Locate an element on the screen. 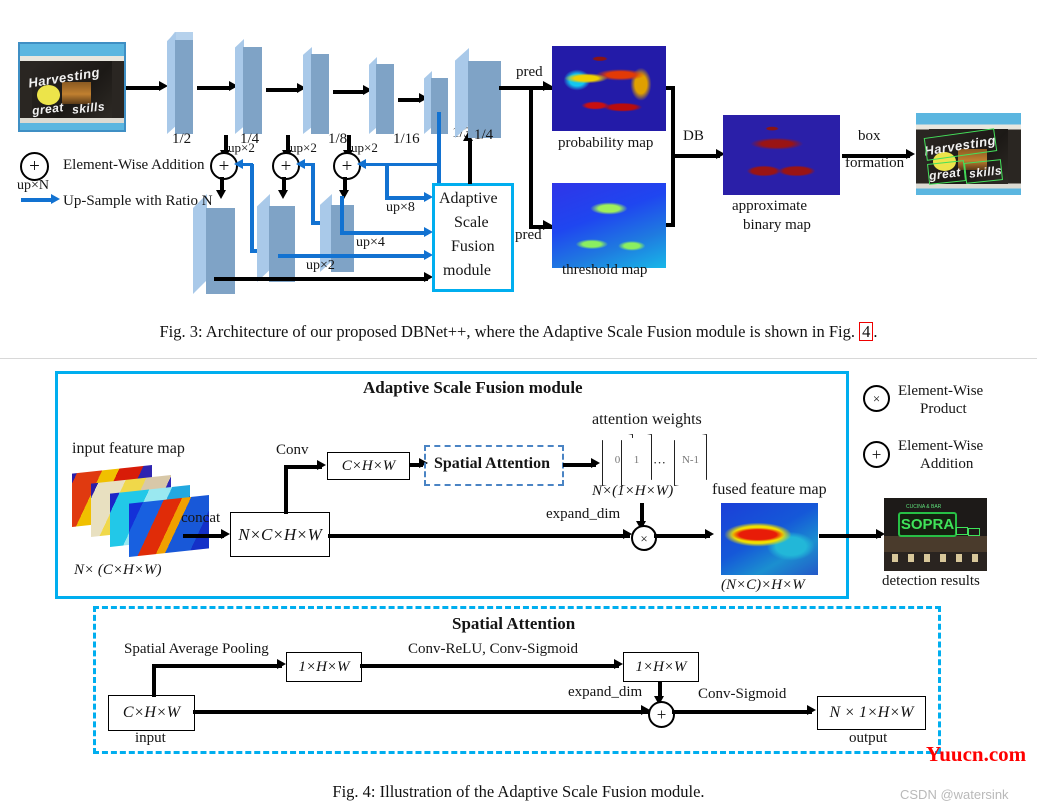  blue-up4-v is located at coordinates (342, 214).